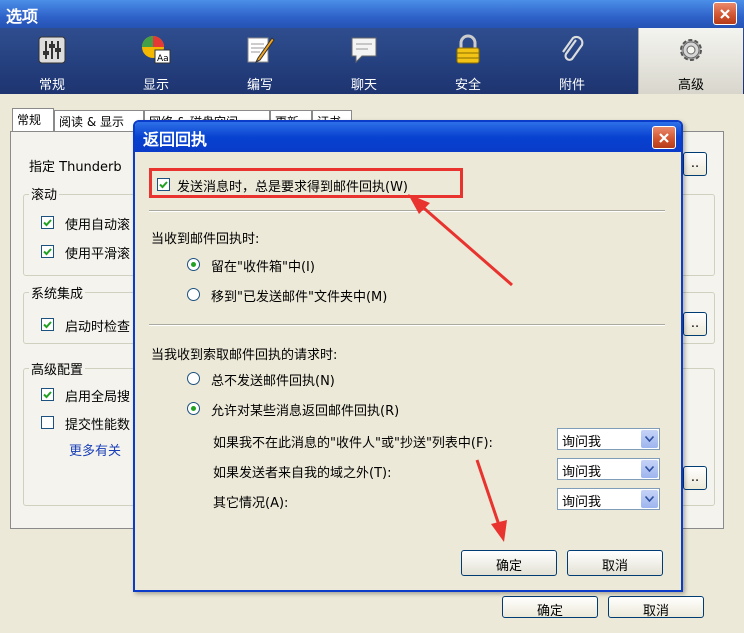 This screenshot has width=744, height=633. I want to click on toolbar-chat: 聊天, so click(364, 61).